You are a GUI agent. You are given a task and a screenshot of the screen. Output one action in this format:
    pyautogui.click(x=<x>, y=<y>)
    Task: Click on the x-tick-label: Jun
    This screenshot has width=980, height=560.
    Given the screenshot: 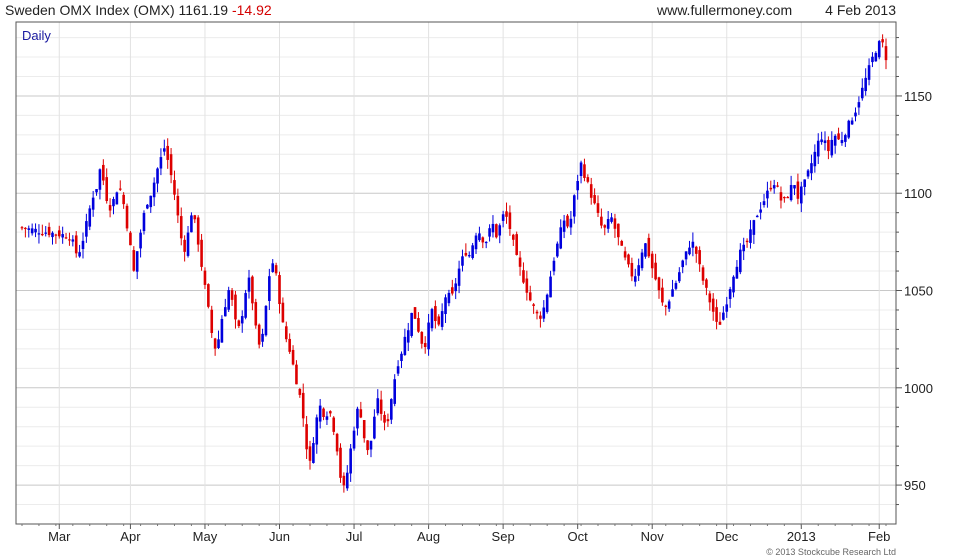 What is the action you would take?
    pyautogui.click(x=279, y=536)
    